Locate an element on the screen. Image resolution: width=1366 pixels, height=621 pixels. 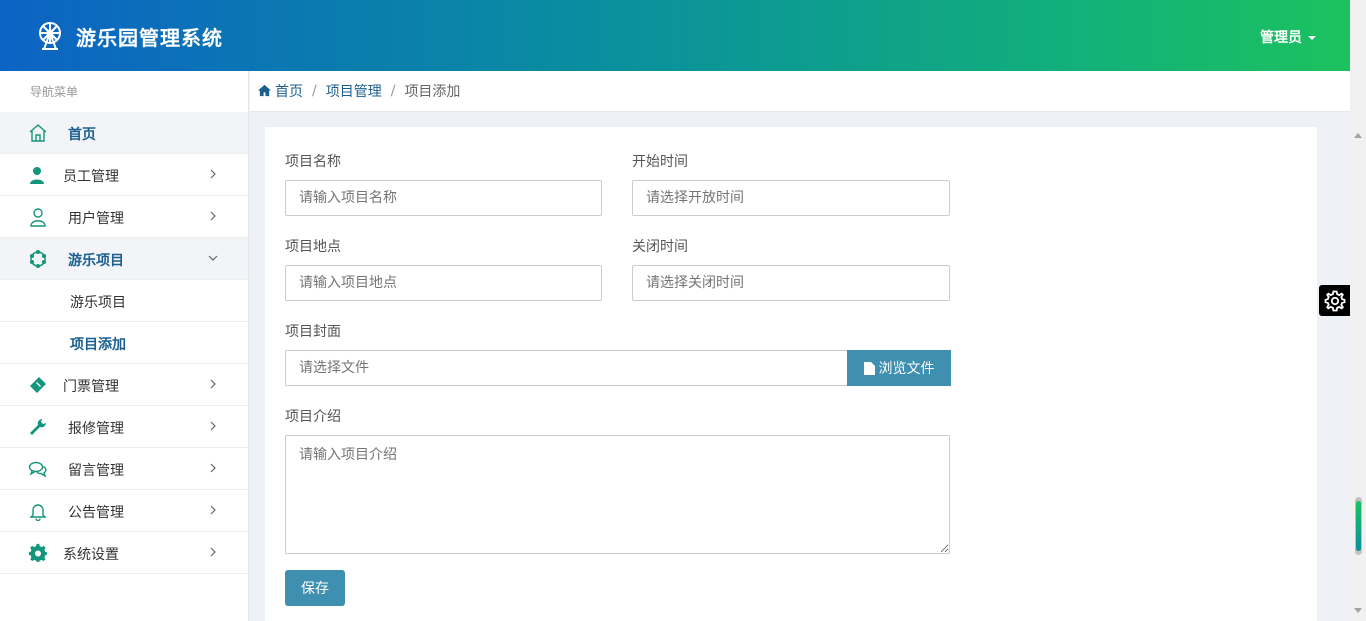
end-time-input is located at coordinates (791, 283).